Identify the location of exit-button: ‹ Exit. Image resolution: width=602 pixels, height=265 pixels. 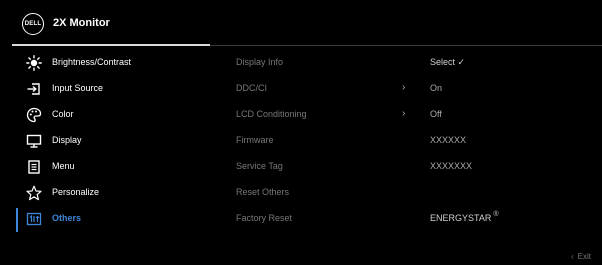
(581, 256).